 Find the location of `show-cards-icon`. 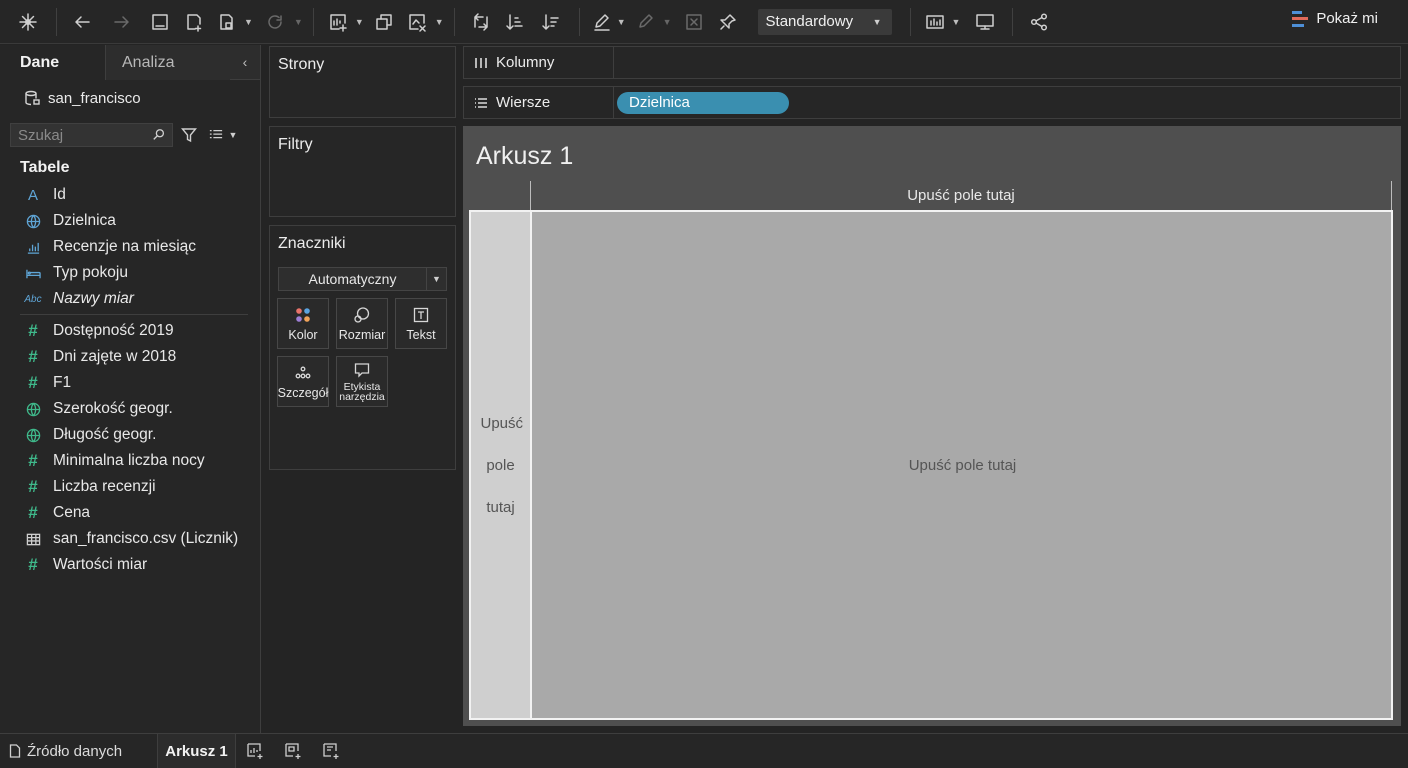

show-cards-icon is located at coordinates (935, 22).